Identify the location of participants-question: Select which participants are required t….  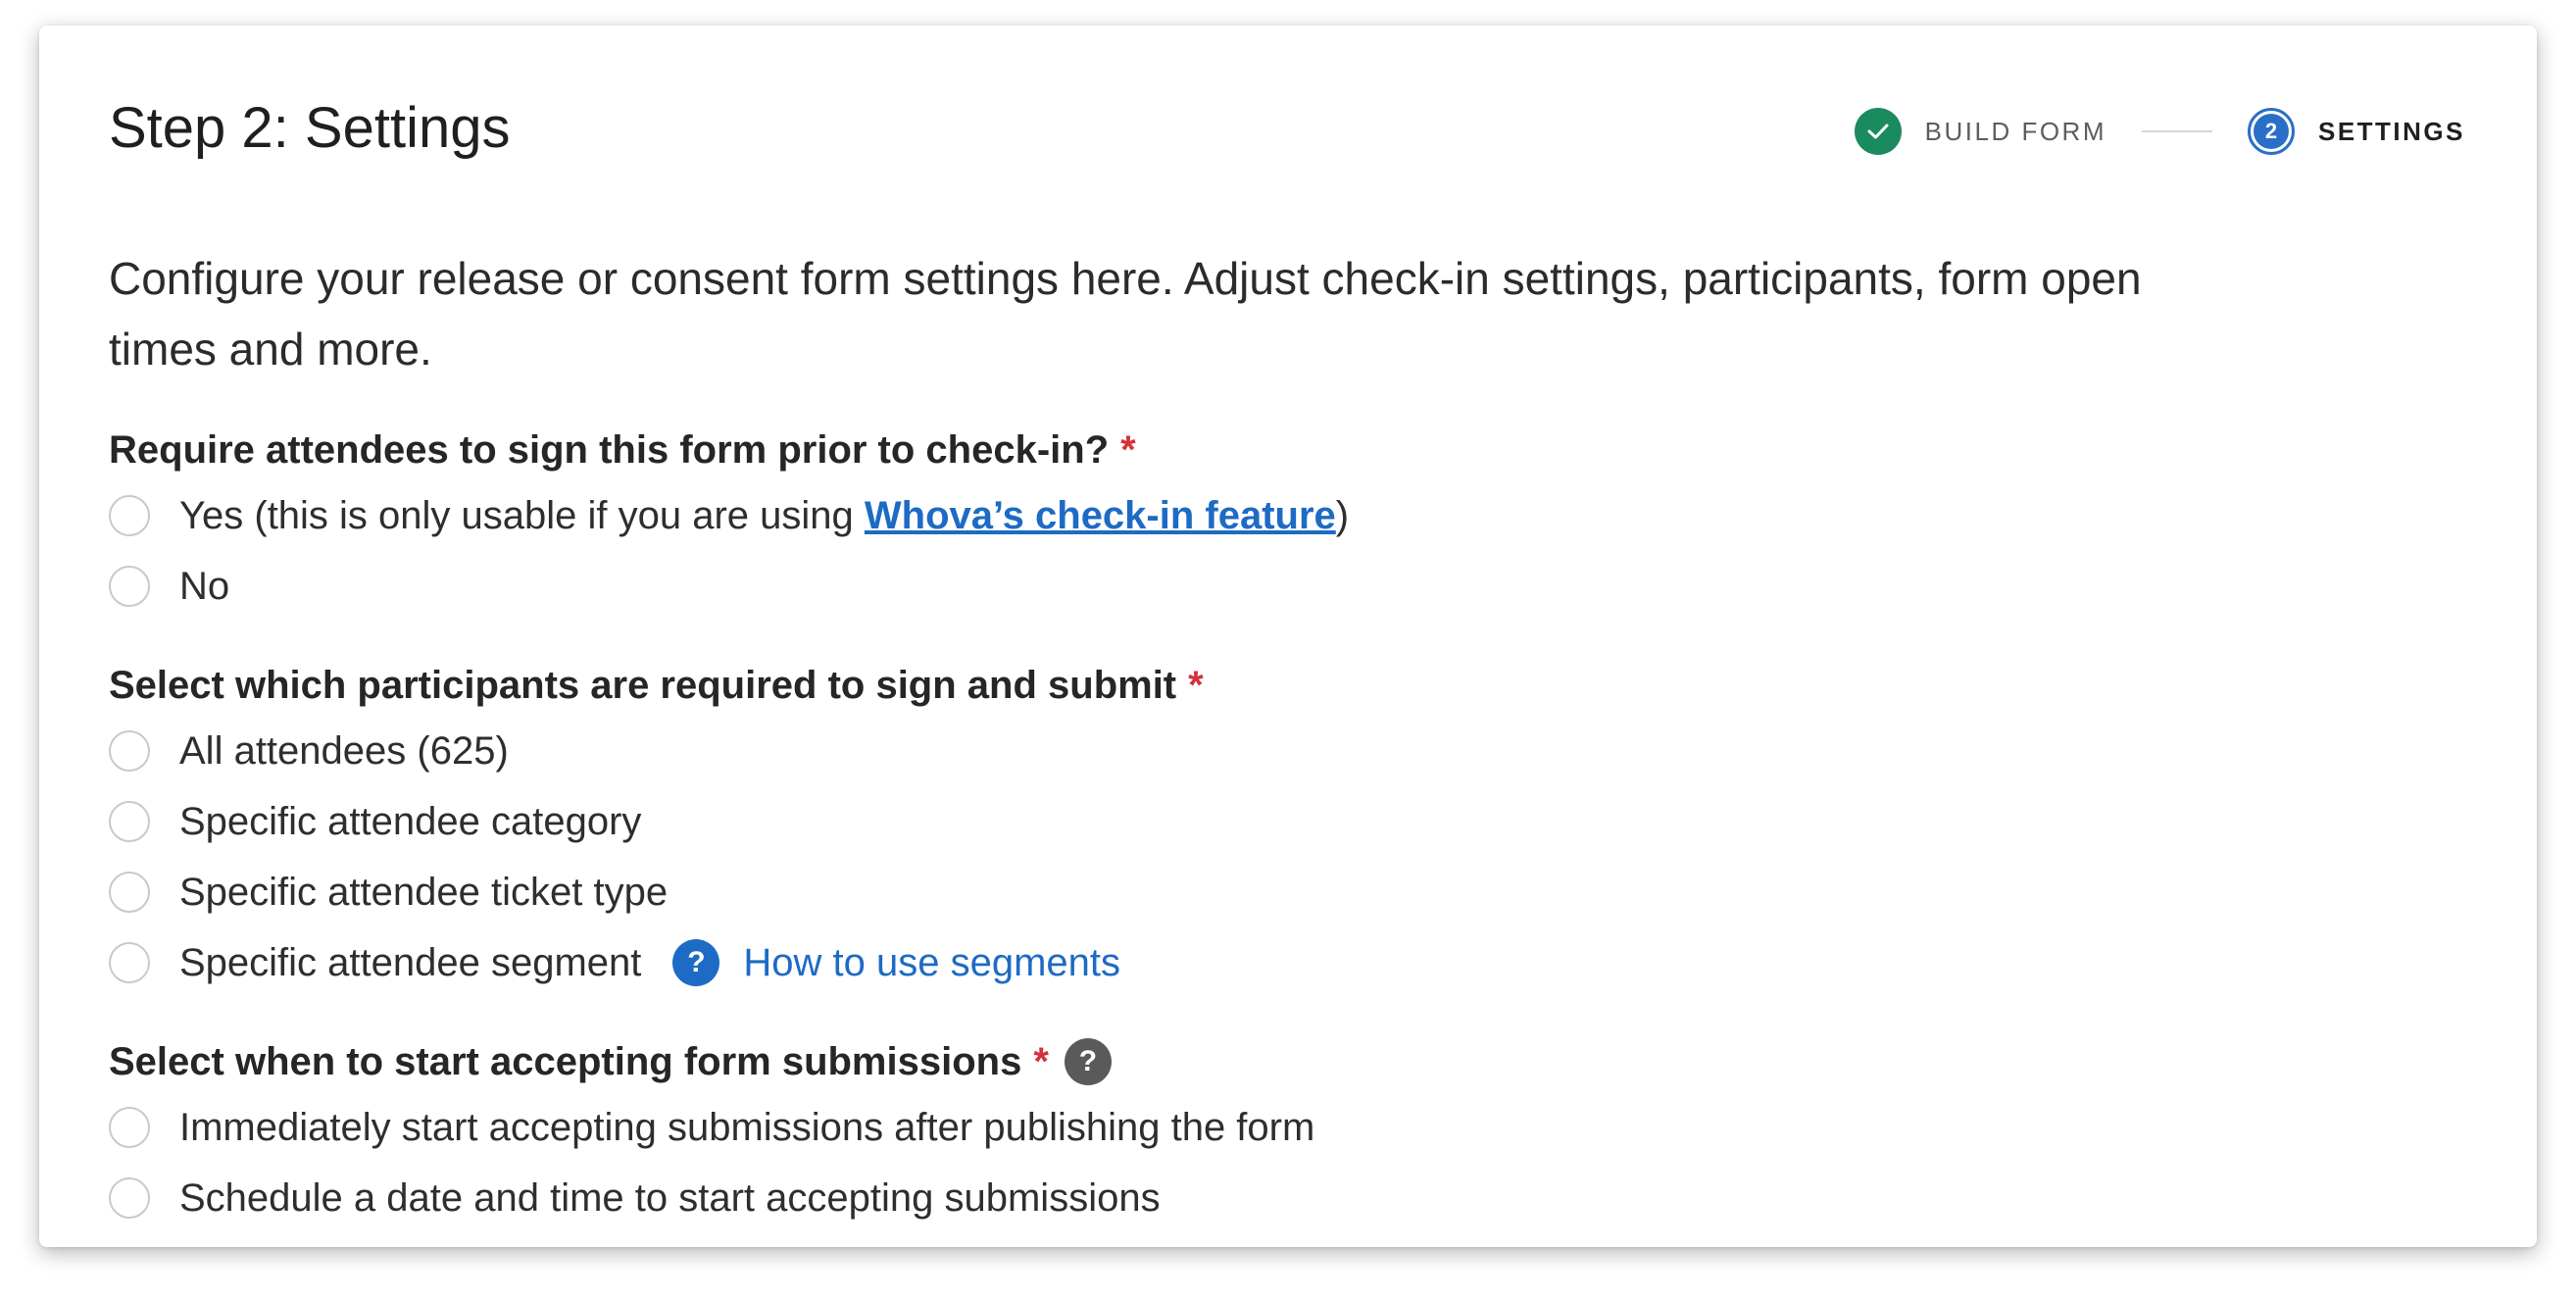
(656, 685).